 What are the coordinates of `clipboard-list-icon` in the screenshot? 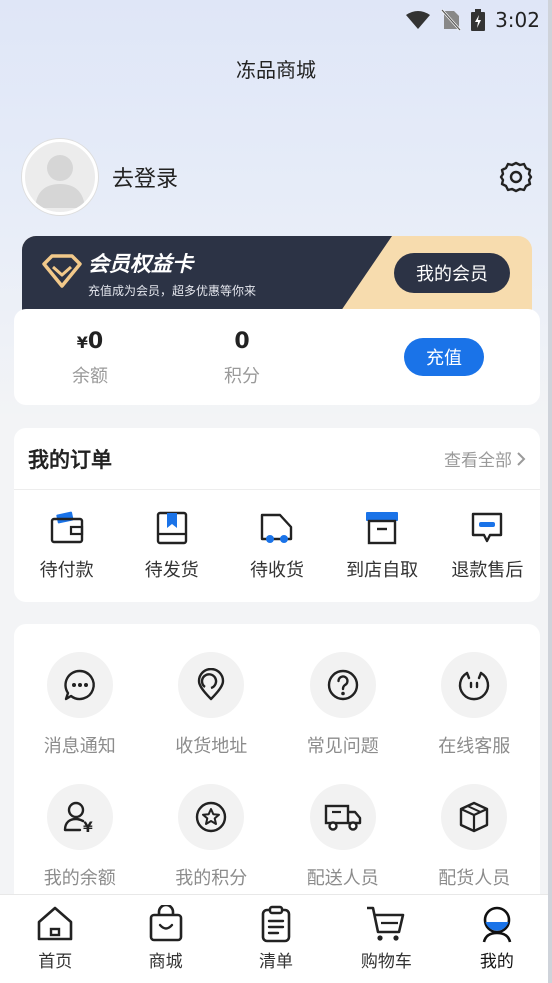 It's located at (276, 924).